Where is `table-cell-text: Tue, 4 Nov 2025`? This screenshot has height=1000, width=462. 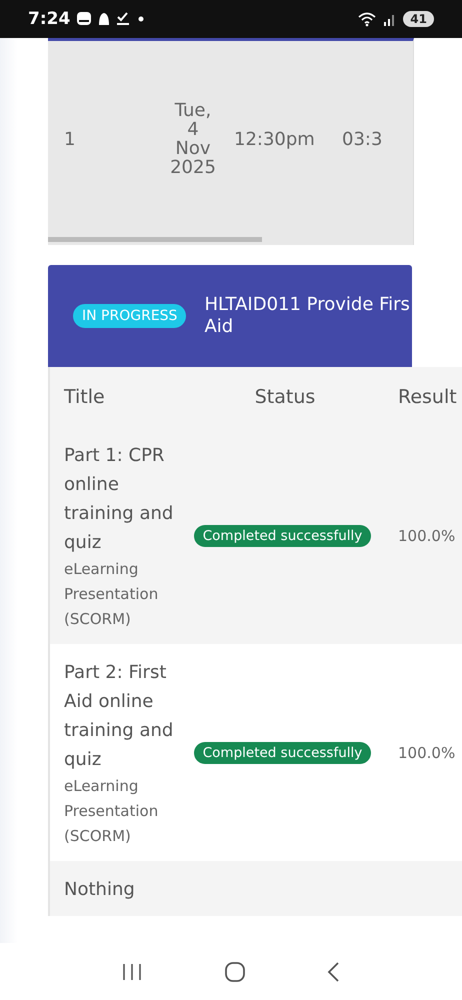 table-cell-text: Tue, 4 Nov 2025 is located at coordinates (193, 139).